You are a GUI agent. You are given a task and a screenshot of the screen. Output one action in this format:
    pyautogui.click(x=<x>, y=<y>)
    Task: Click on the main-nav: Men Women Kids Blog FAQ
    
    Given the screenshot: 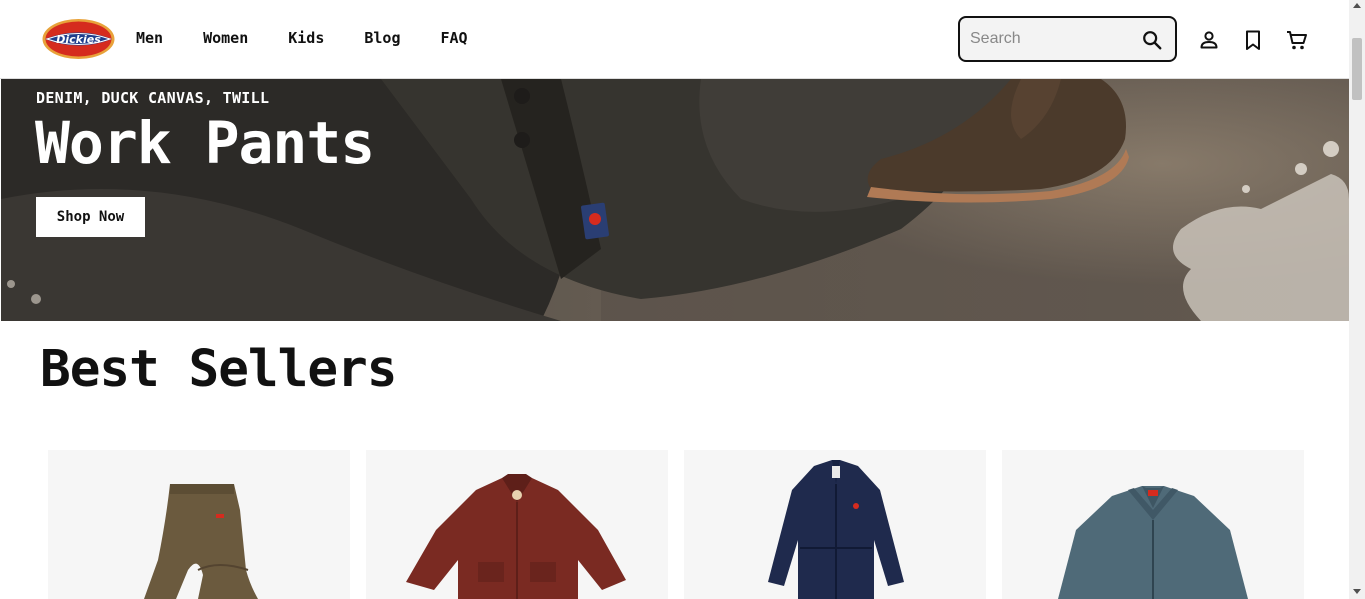 What is the action you would take?
    pyautogui.click(x=302, y=38)
    